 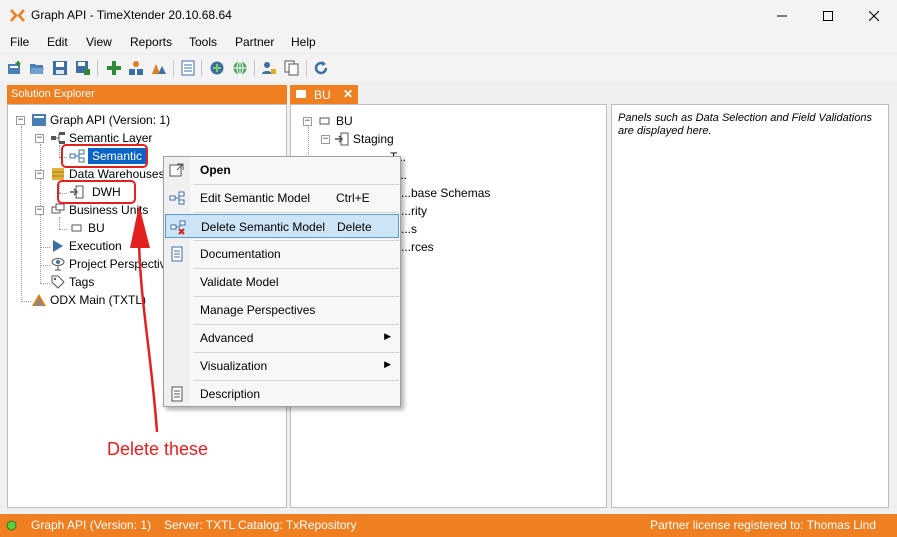 What do you see at coordinates (17, 15) in the screenshot?
I see `timextender-logo-icon` at bounding box center [17, 15].